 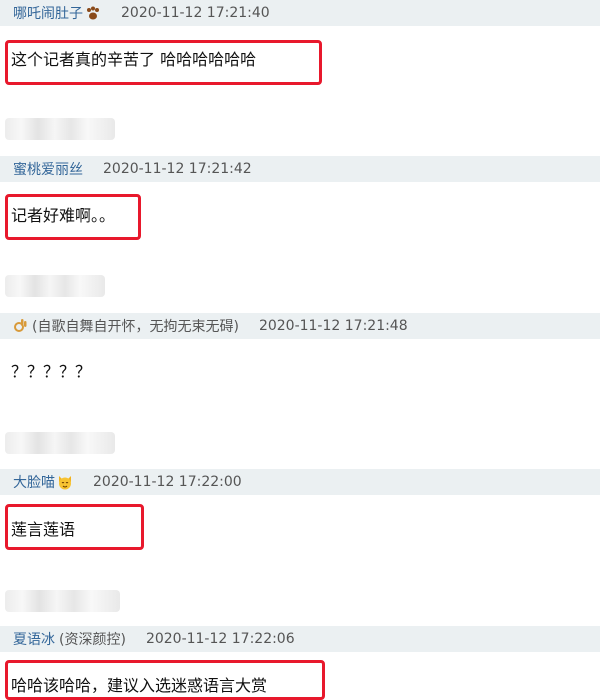 What do you see at coordinates (34, 639) in the screenshot?
I see `username-link: 夏语冰` at bounding box center [34, 639].